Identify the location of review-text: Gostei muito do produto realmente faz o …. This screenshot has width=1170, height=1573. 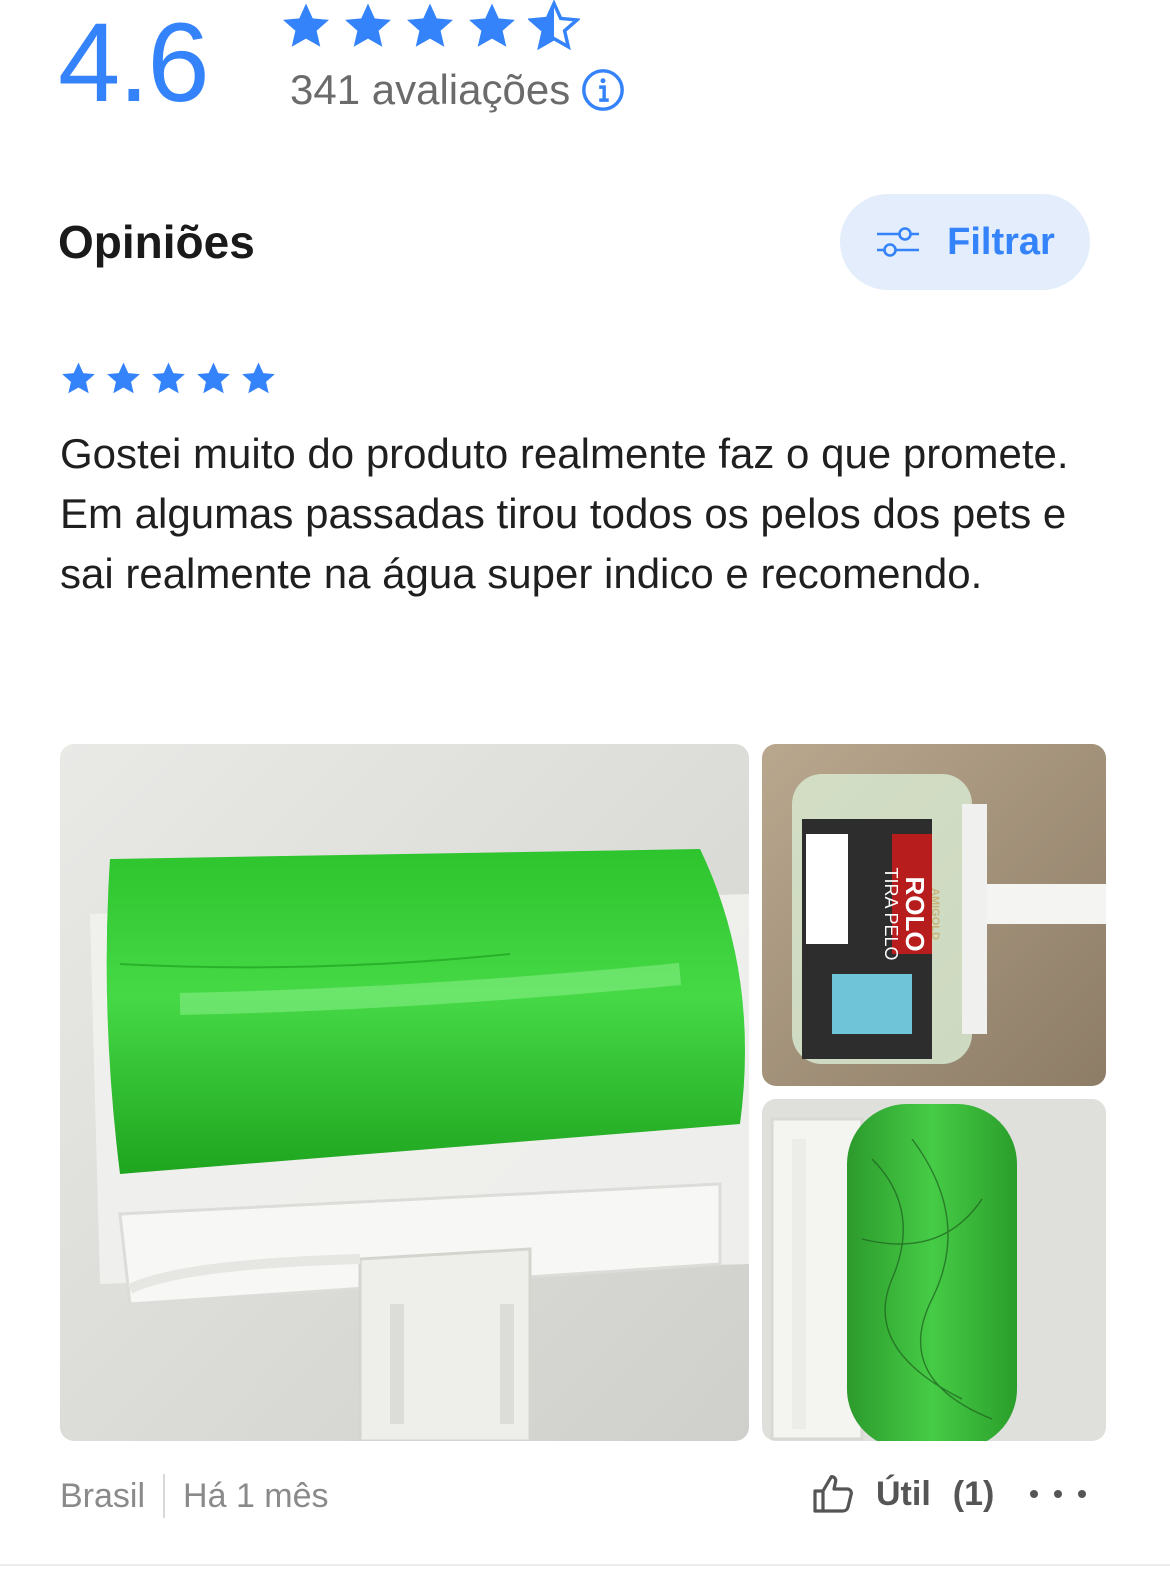
(564, 513).